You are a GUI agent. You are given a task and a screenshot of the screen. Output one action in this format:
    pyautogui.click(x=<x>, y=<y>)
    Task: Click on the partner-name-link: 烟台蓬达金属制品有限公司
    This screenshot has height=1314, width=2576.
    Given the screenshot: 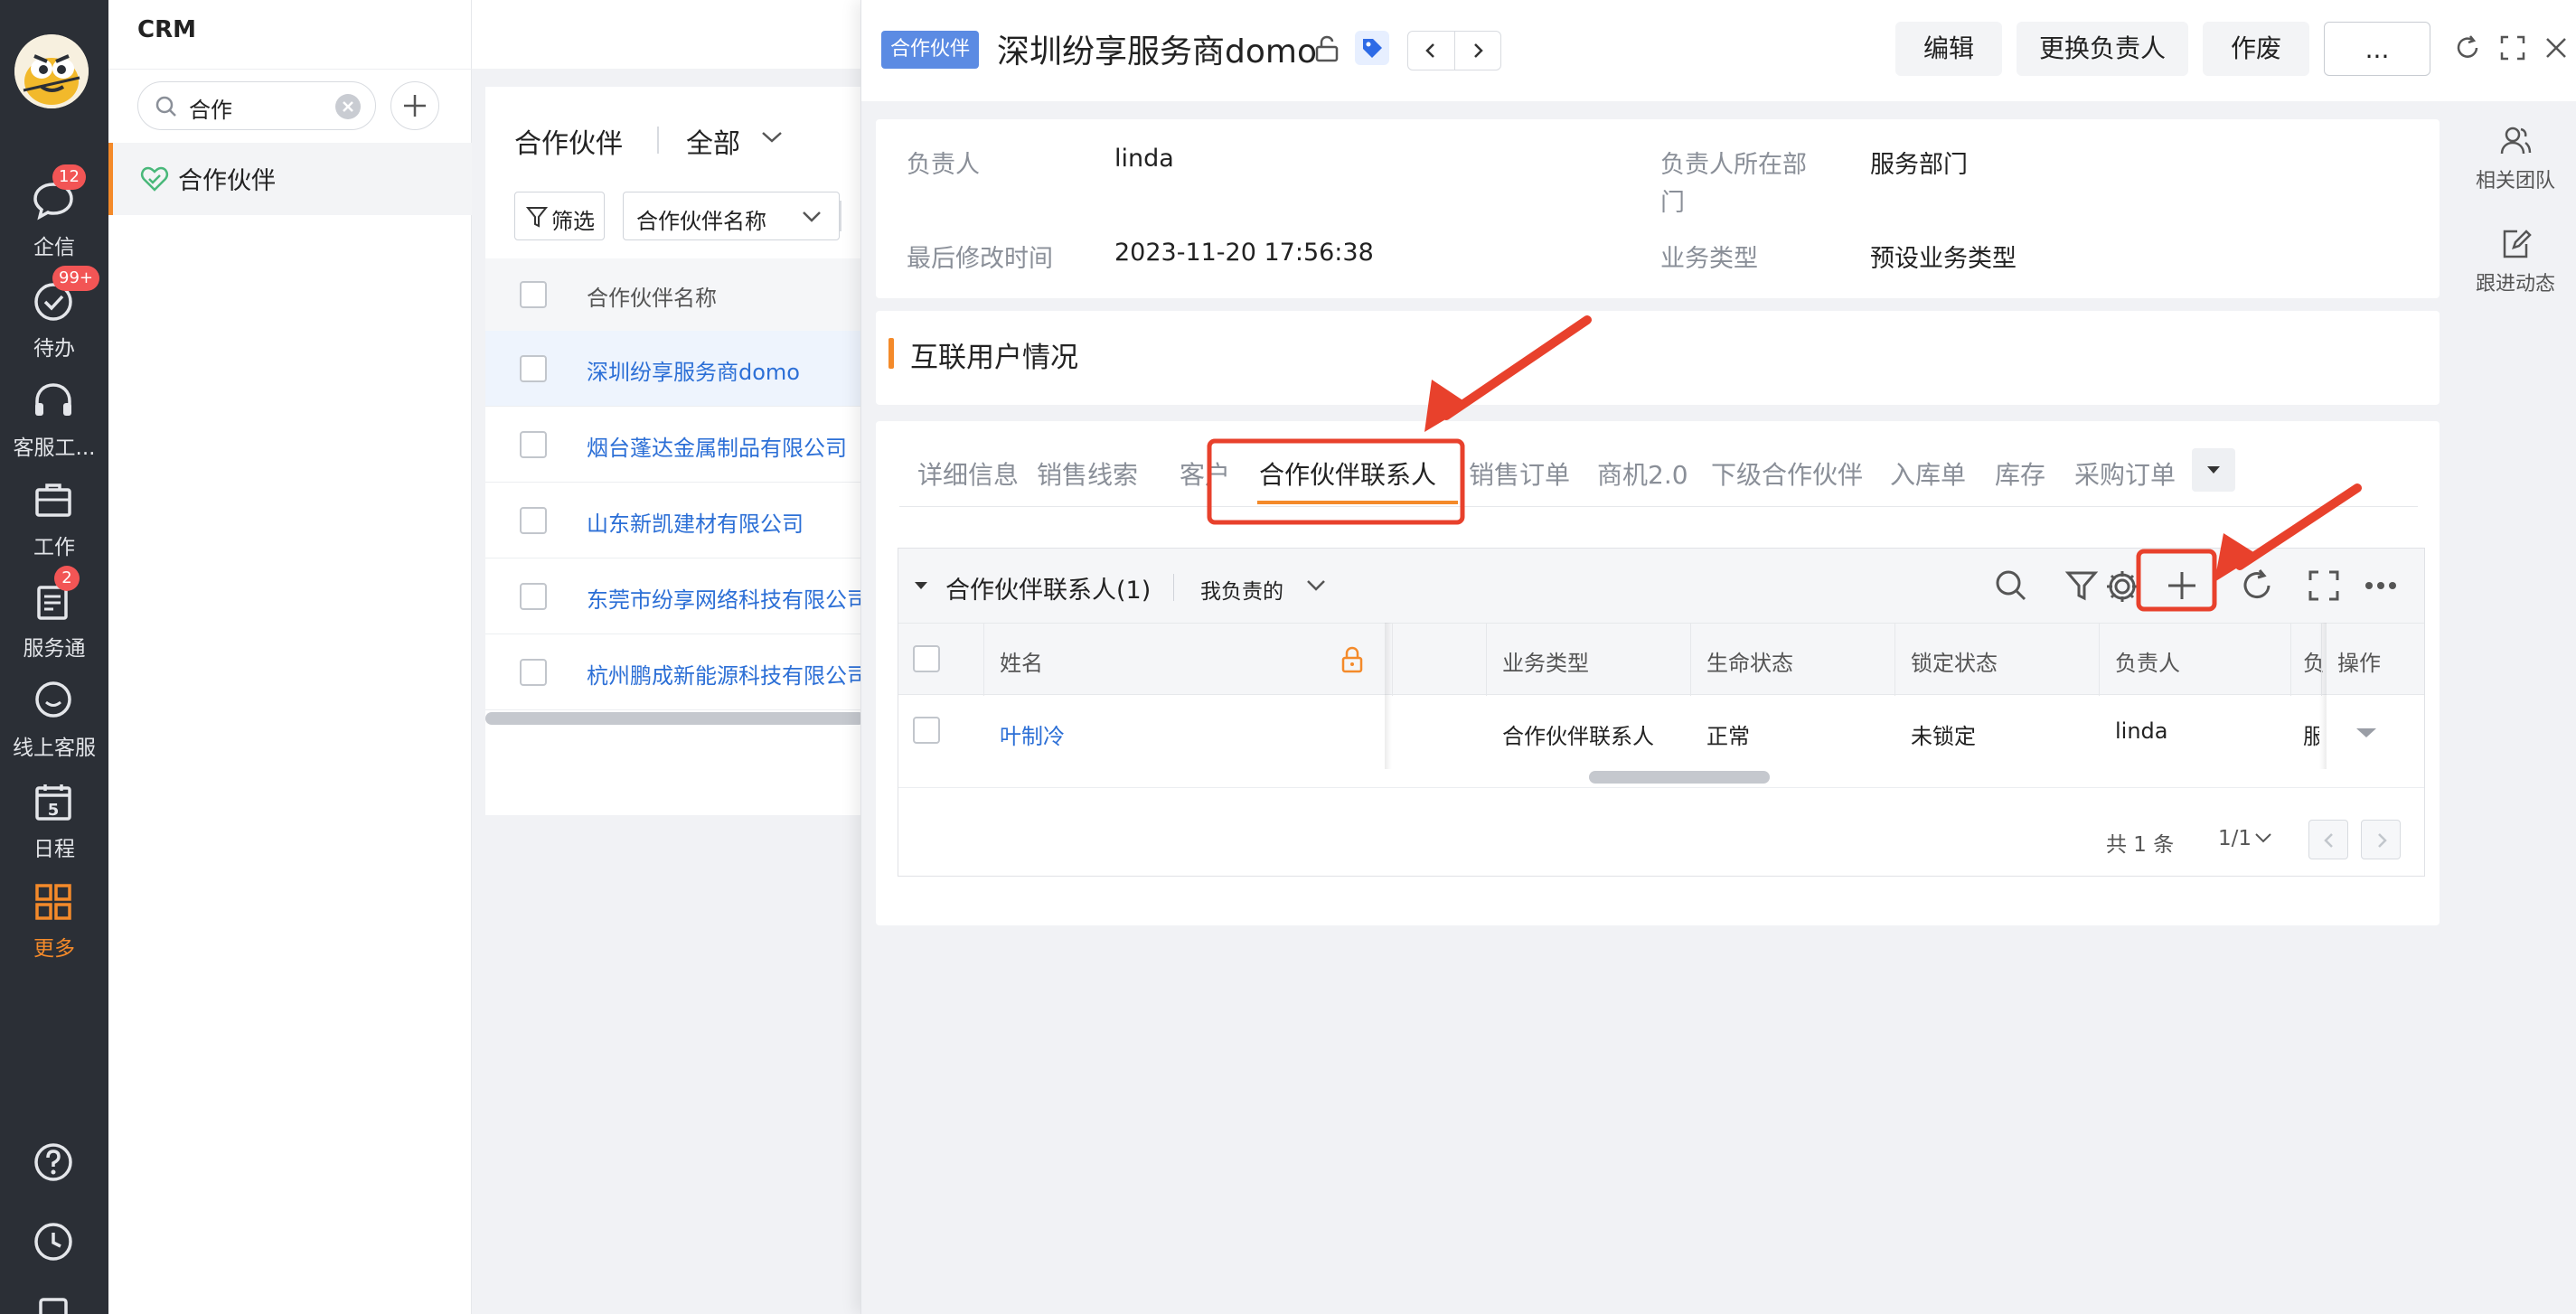 What is the action you would take?
    pyautogui.click(x=717, y=446)
    